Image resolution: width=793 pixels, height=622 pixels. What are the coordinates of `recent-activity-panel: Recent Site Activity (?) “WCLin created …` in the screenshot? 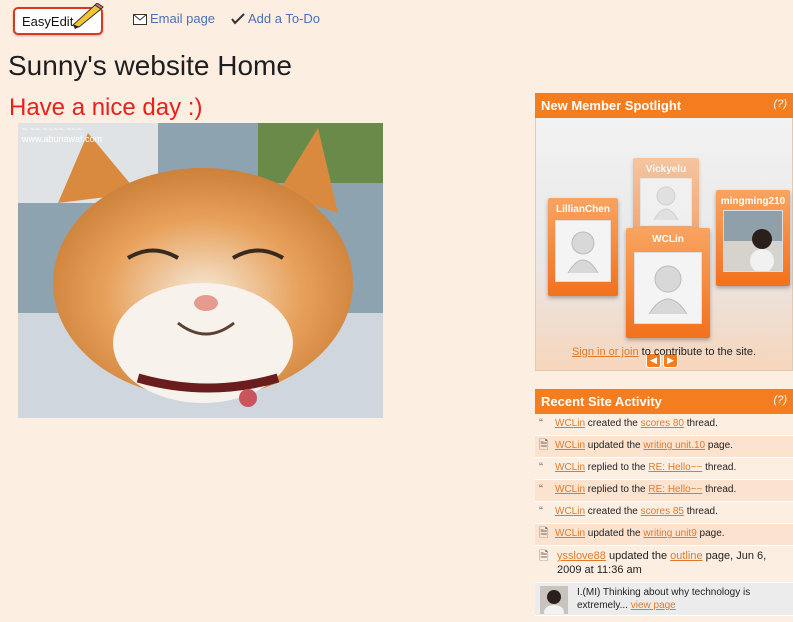 It's located at (664, 505).